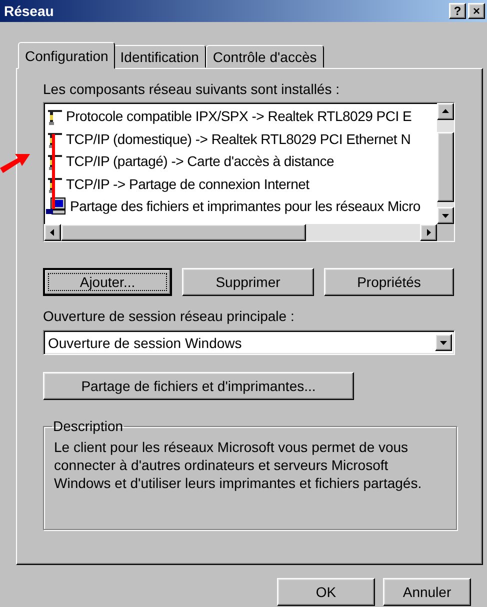 This screenshot has width=487, height=607. I want to click on scroll-right-button, so click(428, 232).